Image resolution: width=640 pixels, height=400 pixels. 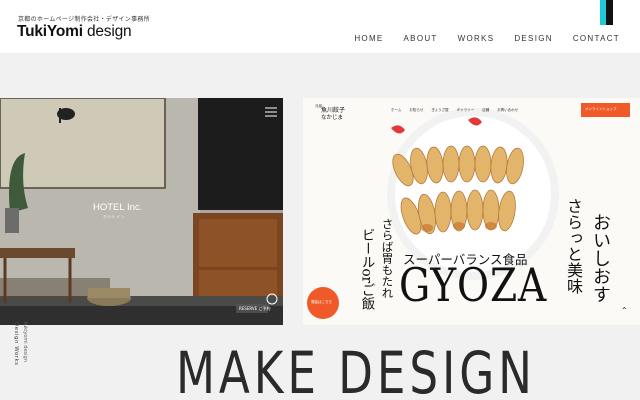 I want to click on hotel-brand-sub: ホテル イン, so click(x=114, y=216).